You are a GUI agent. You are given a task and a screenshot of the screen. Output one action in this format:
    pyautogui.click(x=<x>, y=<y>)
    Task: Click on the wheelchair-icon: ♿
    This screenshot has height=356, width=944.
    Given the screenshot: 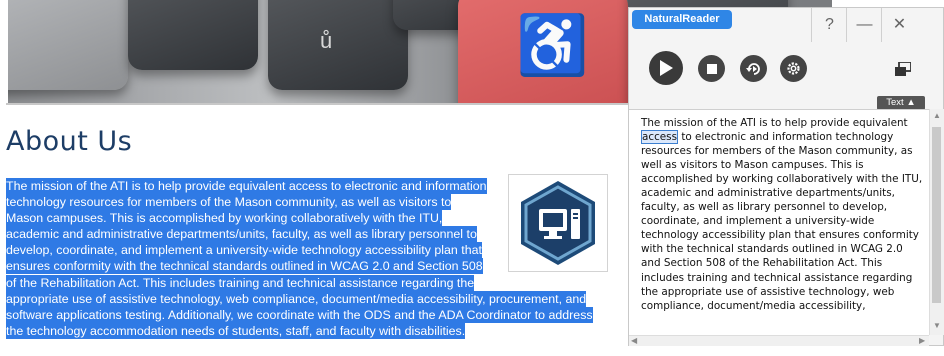 What is the action you would take?
    pyautogui.click(x=552, y=45)
    